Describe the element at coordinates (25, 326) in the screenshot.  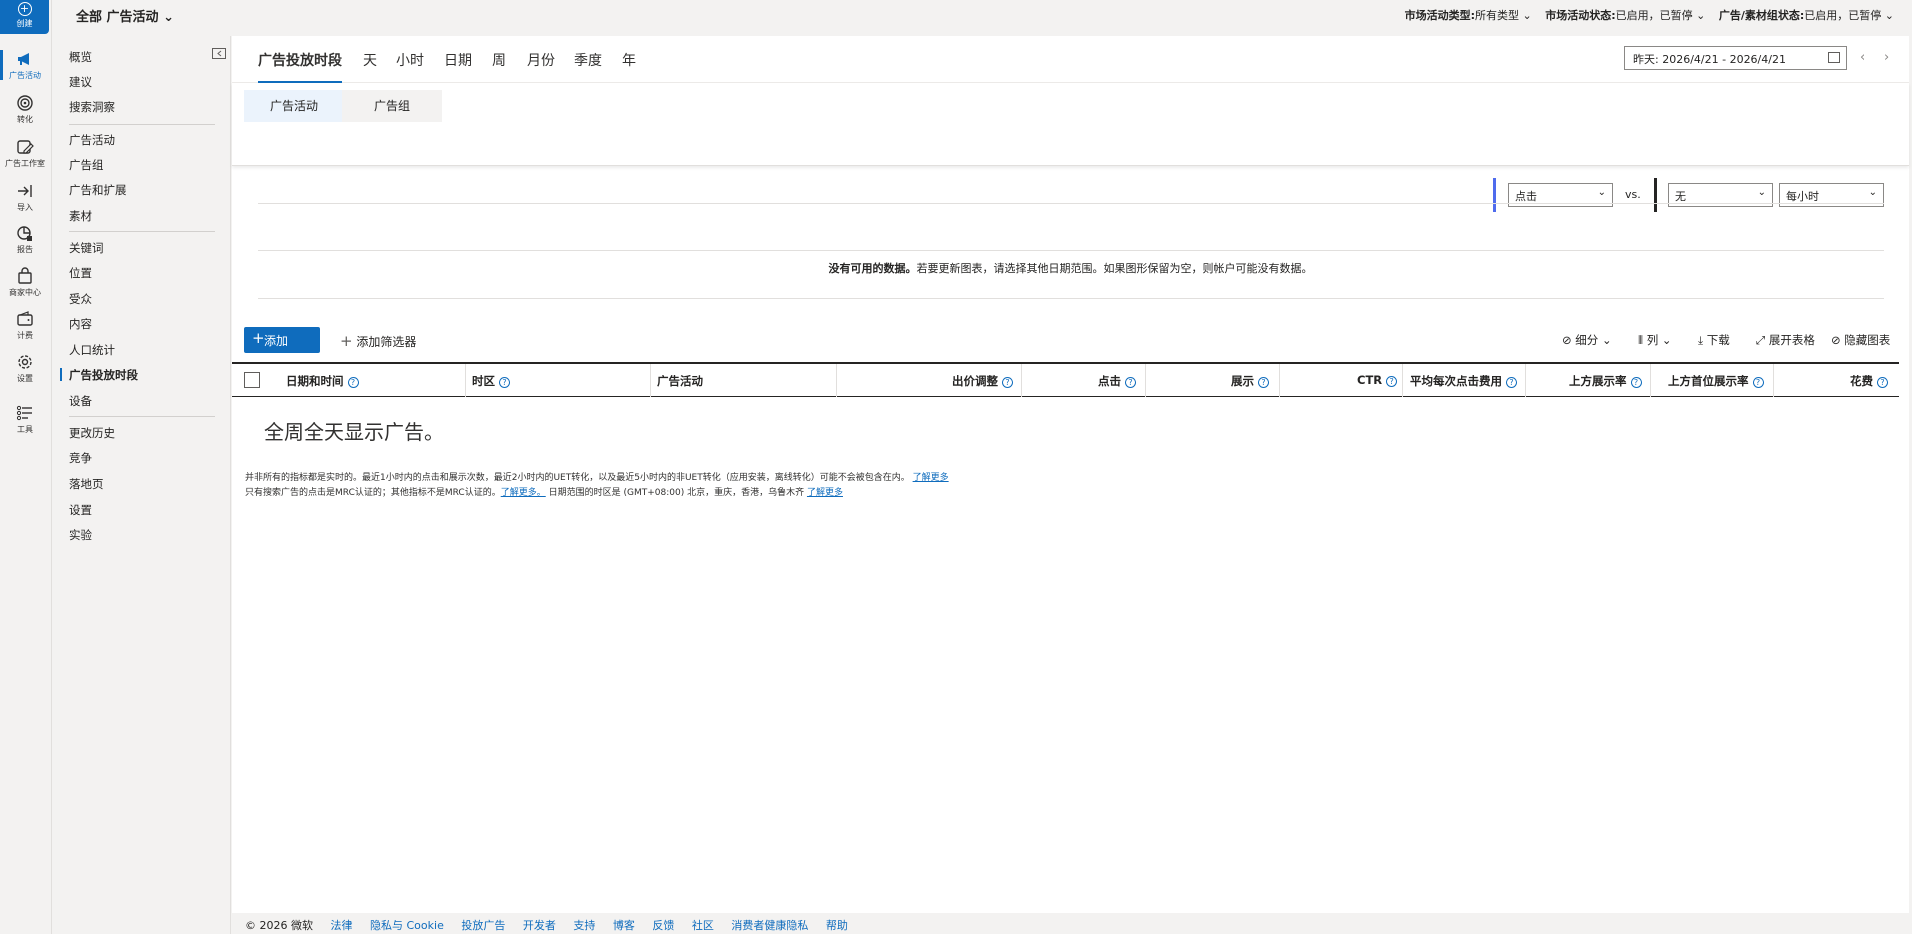
I see `rail-item-billing: 计费` at that location.